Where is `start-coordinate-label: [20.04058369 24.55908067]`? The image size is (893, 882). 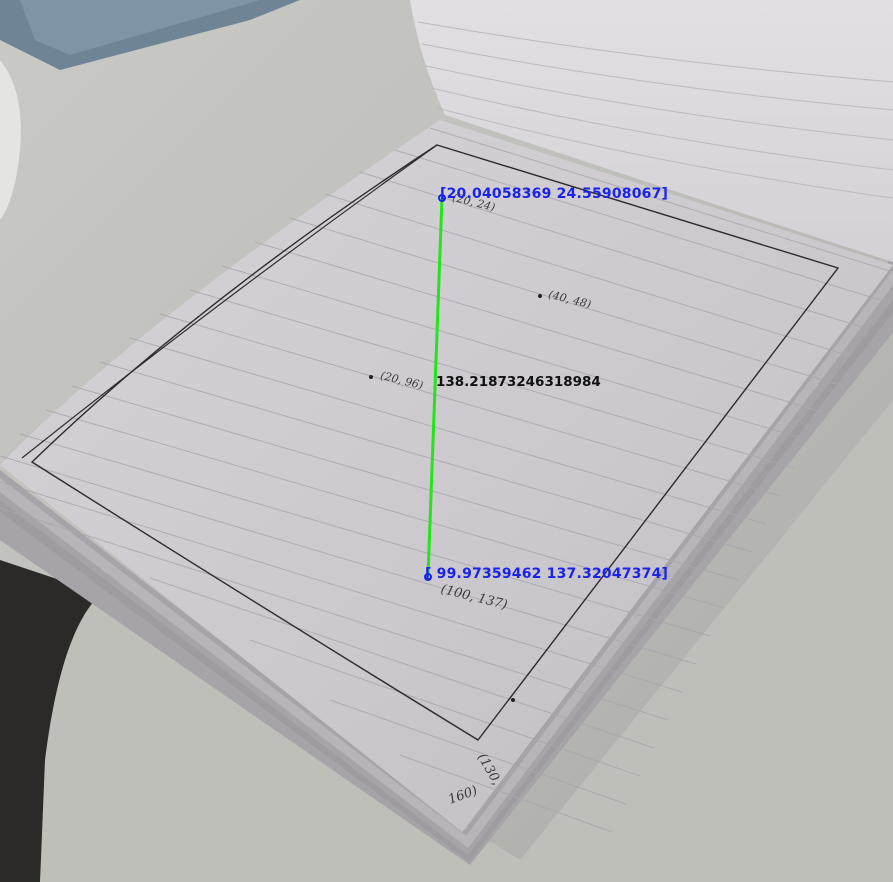 start-coordinate-label: [20.04058369 24.55908067] is located at coordinates (554, 194).